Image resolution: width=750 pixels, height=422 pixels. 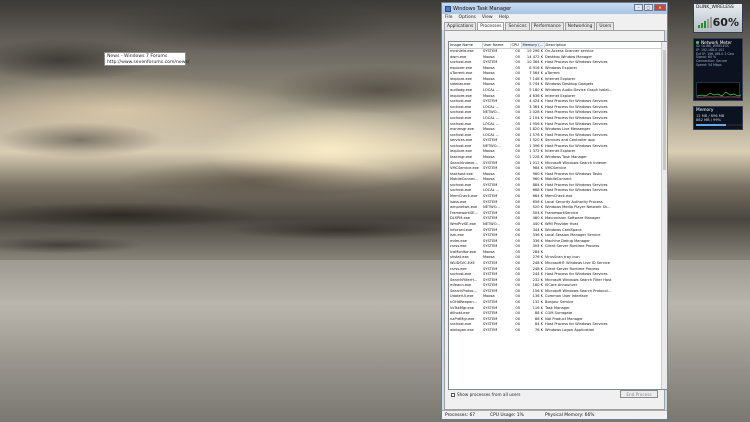 I want to click on menu-options: Options, so click(x=467, y=17).